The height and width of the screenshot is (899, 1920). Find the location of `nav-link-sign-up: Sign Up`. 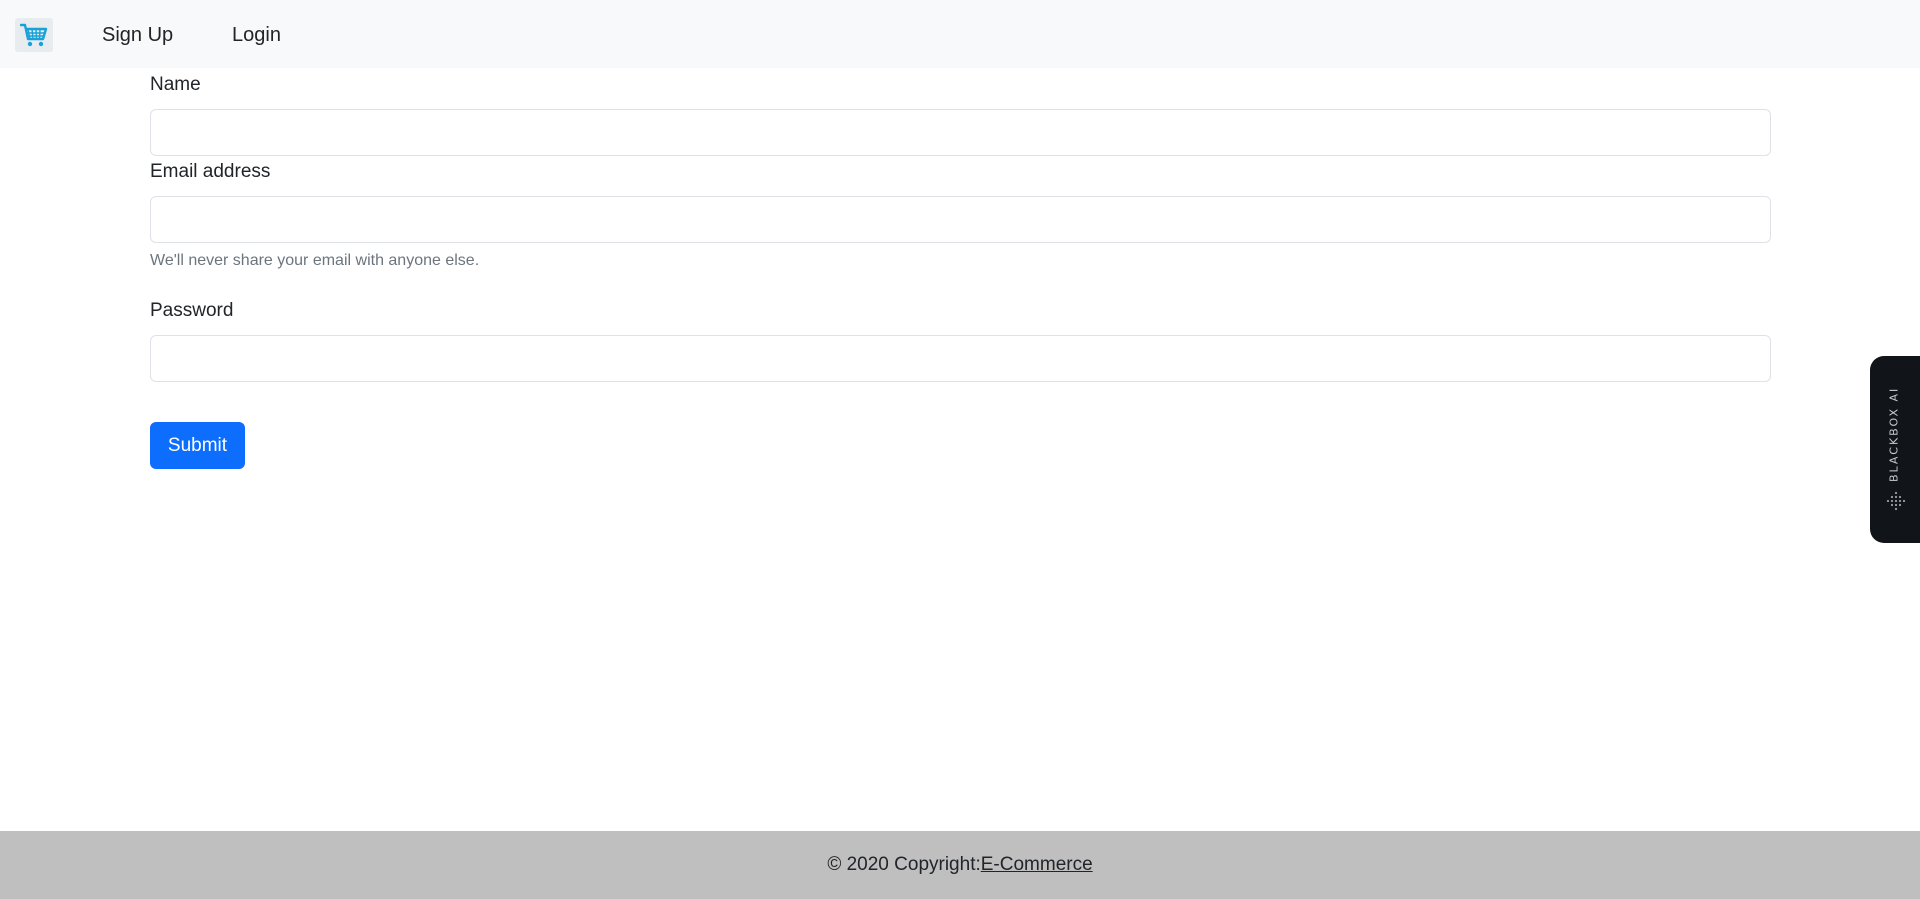

nav-link-sign-up: Sign Up is located at coordinates (137, 35).